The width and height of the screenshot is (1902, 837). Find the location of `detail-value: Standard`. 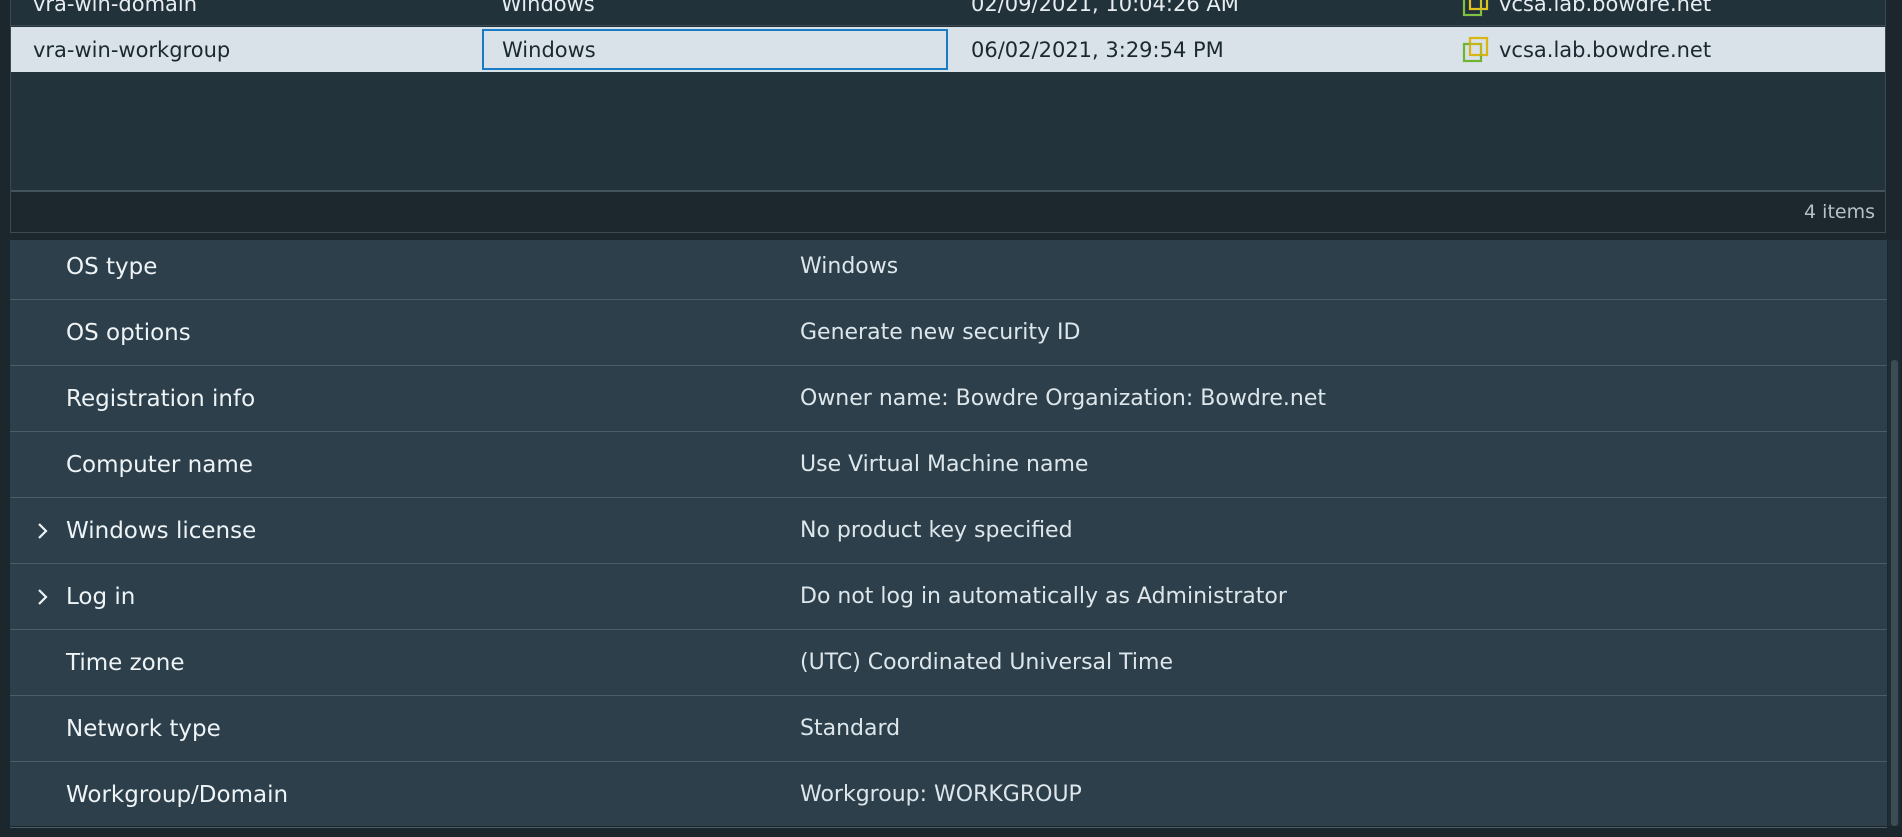

detail-value: Standard is located at coordinates (850, 728).